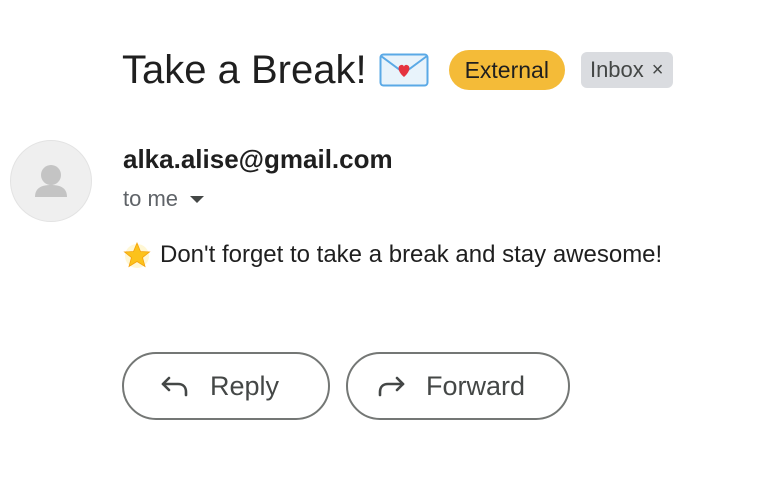 Image resolution: width=772 pixels, height=486 pixels. I want to click on love-letter-envelope-icon, so click(404, 70).